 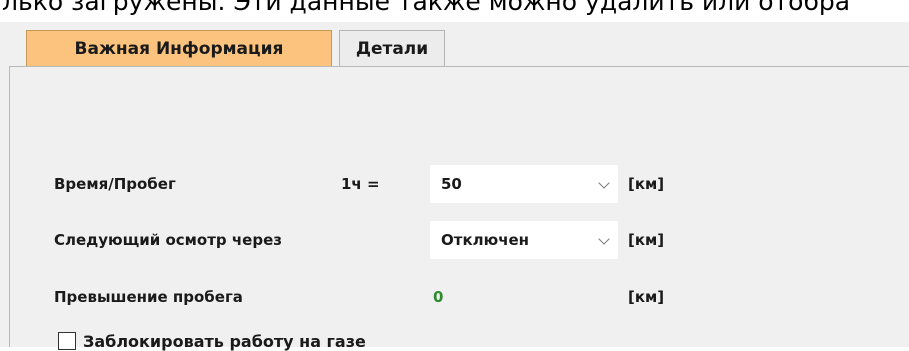 What do you see at coordinates (485, 240) in the screenshot?
I see `next-inspection-value: Отключен` at bounding box center [485, 240].